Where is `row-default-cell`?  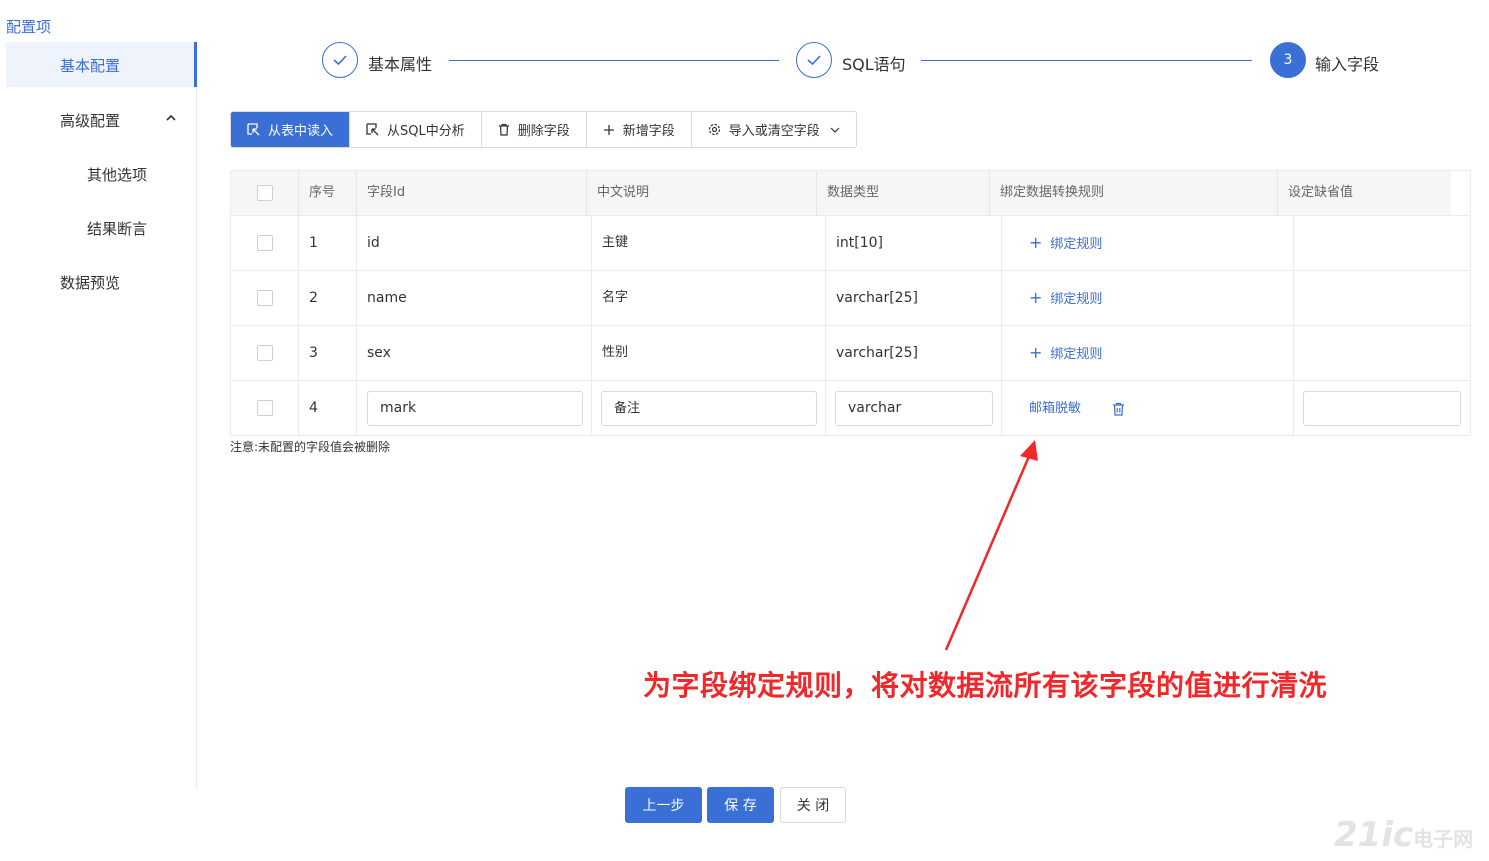 row-default-cell is located at coordinates (1382, 408).